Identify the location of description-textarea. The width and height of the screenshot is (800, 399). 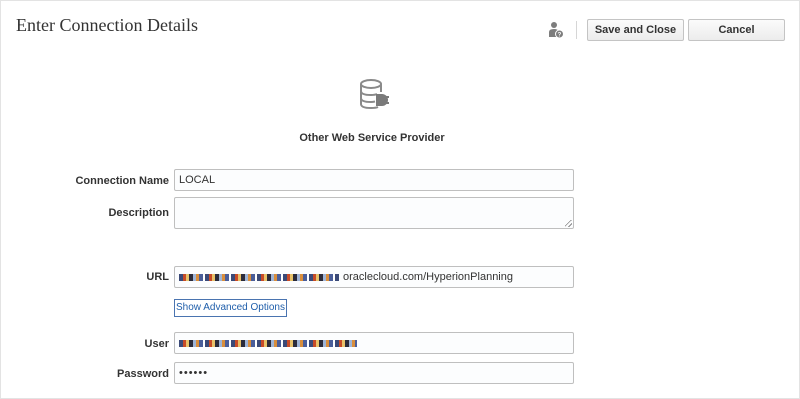
(374, 213).